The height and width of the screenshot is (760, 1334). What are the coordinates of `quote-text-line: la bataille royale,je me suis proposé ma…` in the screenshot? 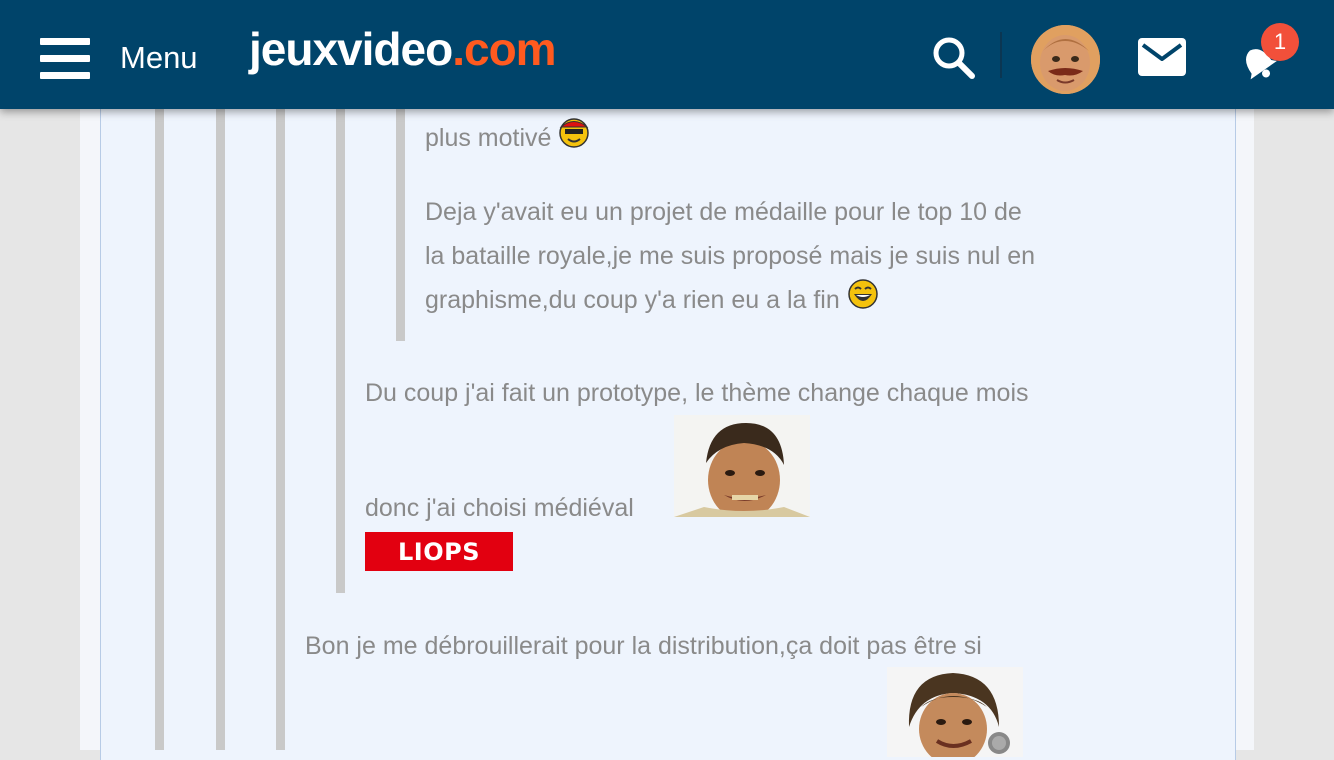 It's located at (730, 256).